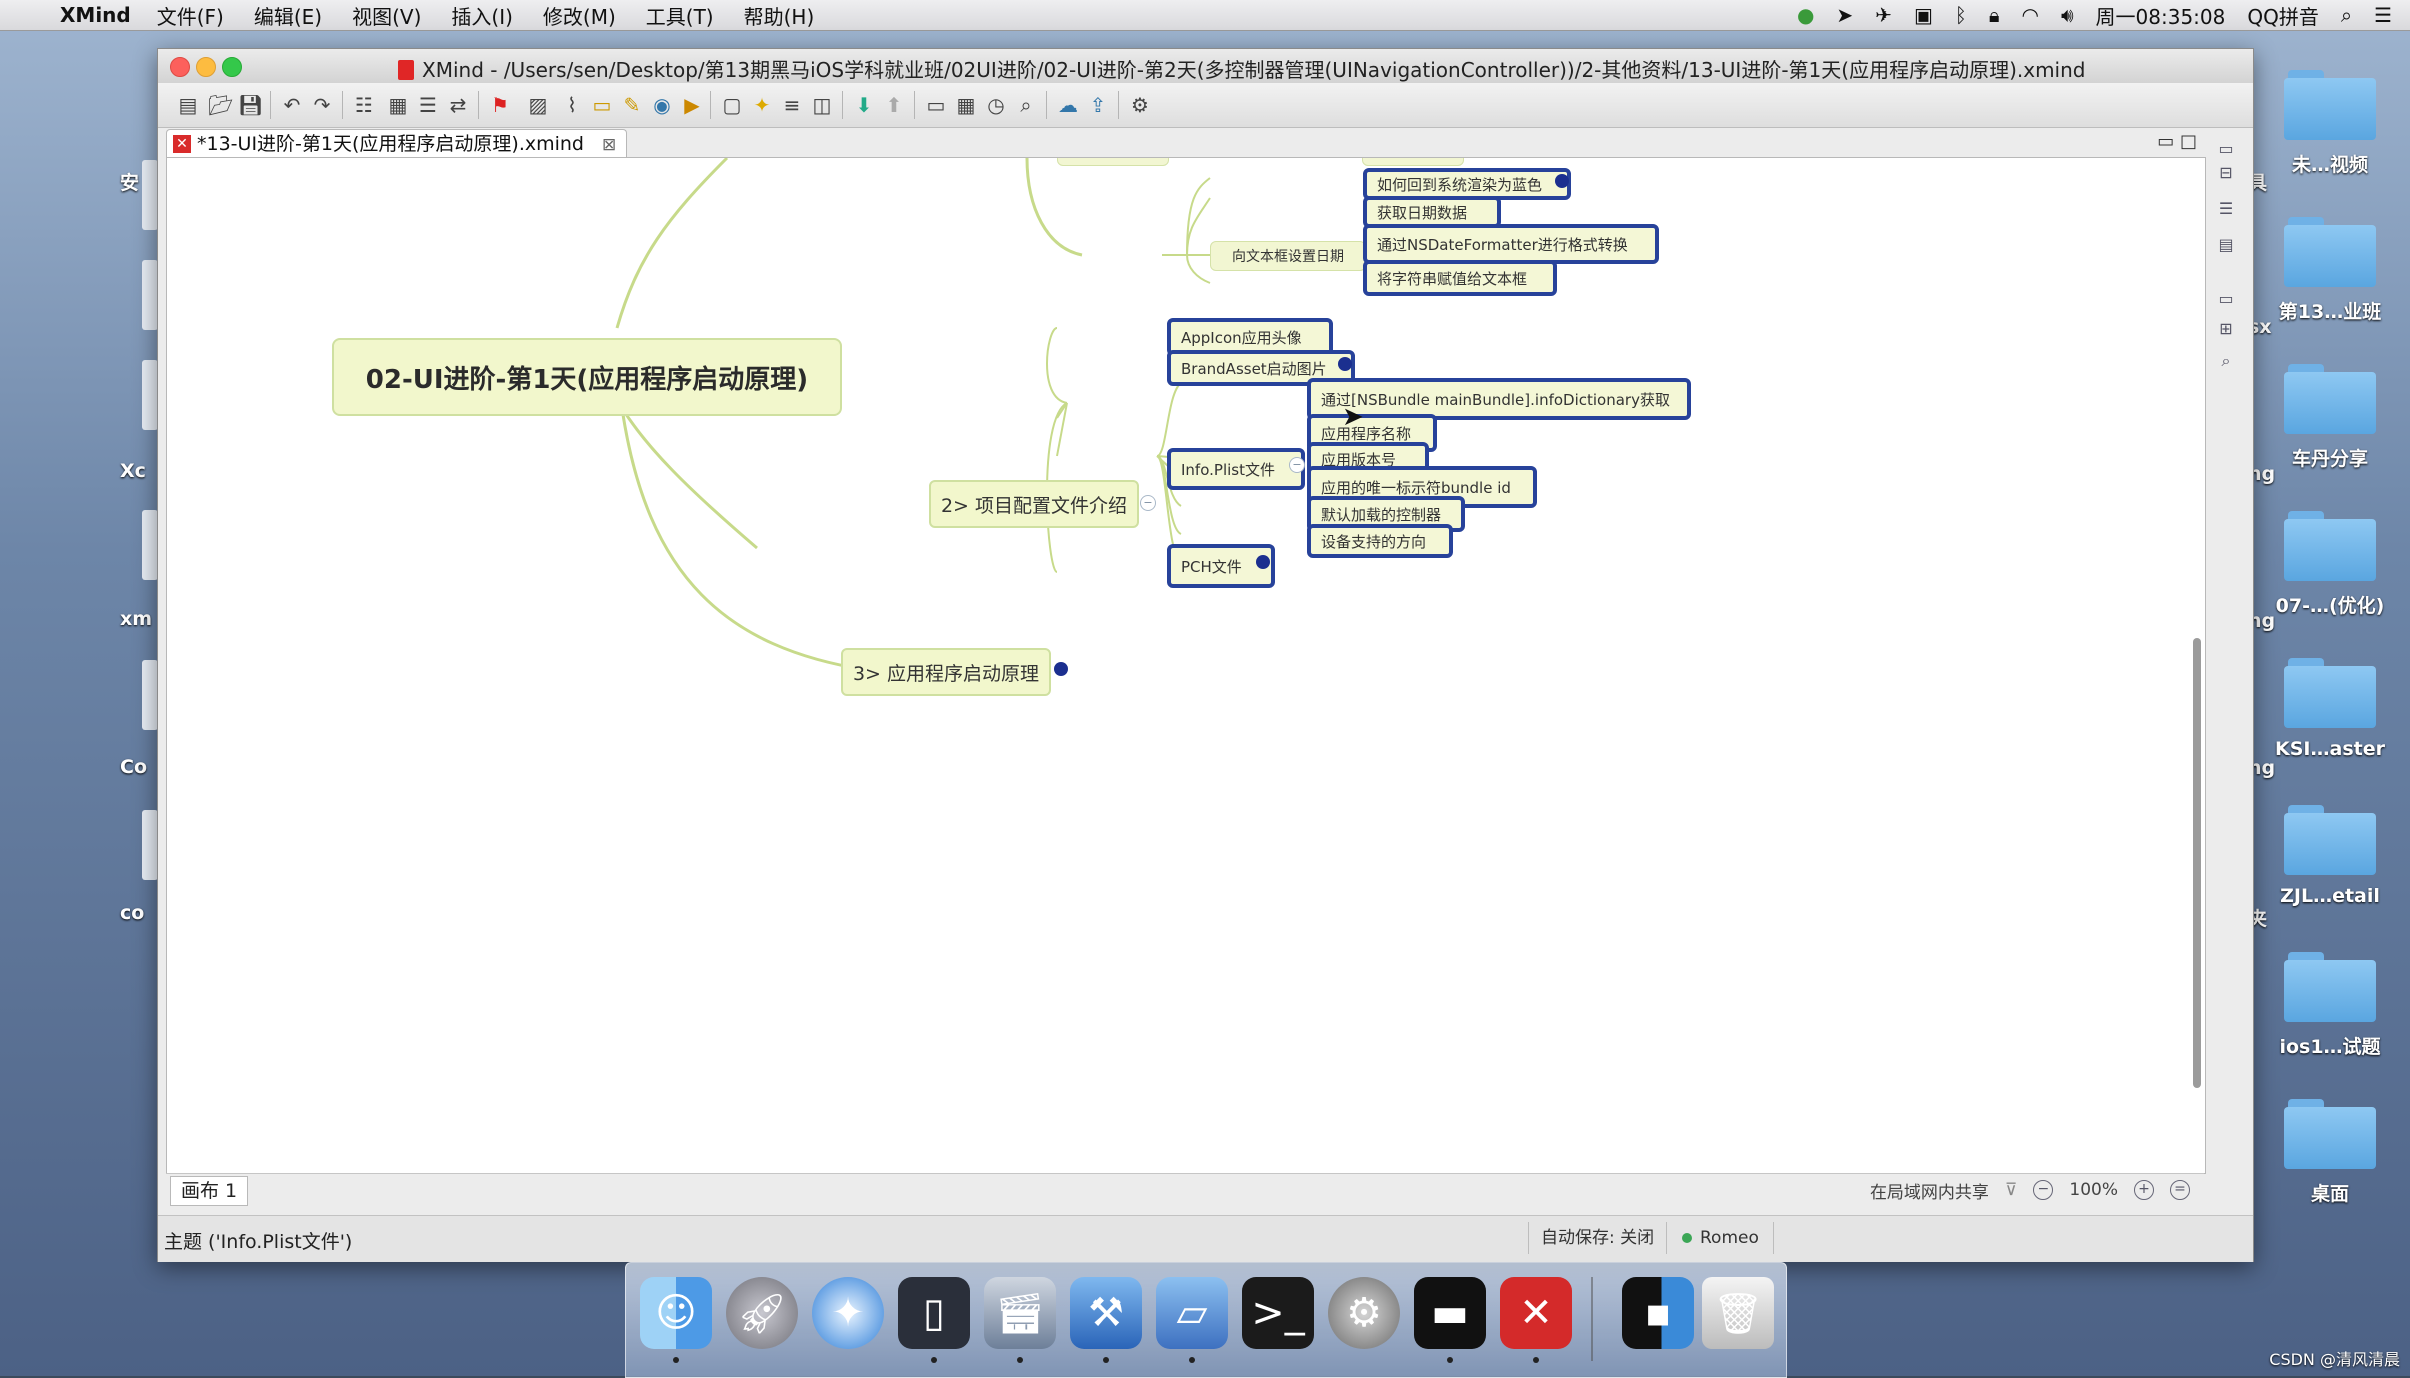  What do you see at coordinates (386, 15) in the screenshot?
I see `menu-view: 视图(V)` at bounding box center [386, 15].